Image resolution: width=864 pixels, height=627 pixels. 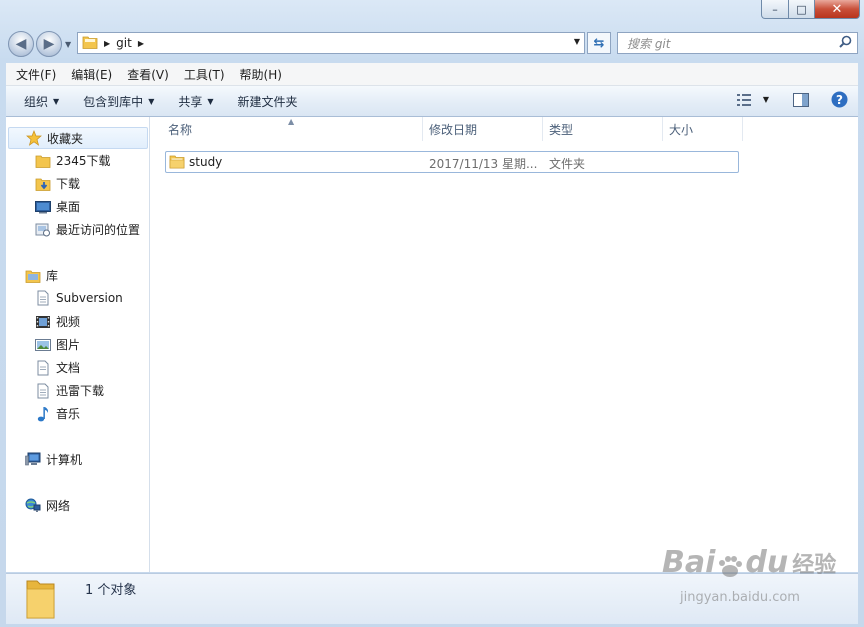 What do you see at coordinates (148, 74) in the screenshot?
I see `menu-view: 查看(V)` at bounding box center [148, 74].